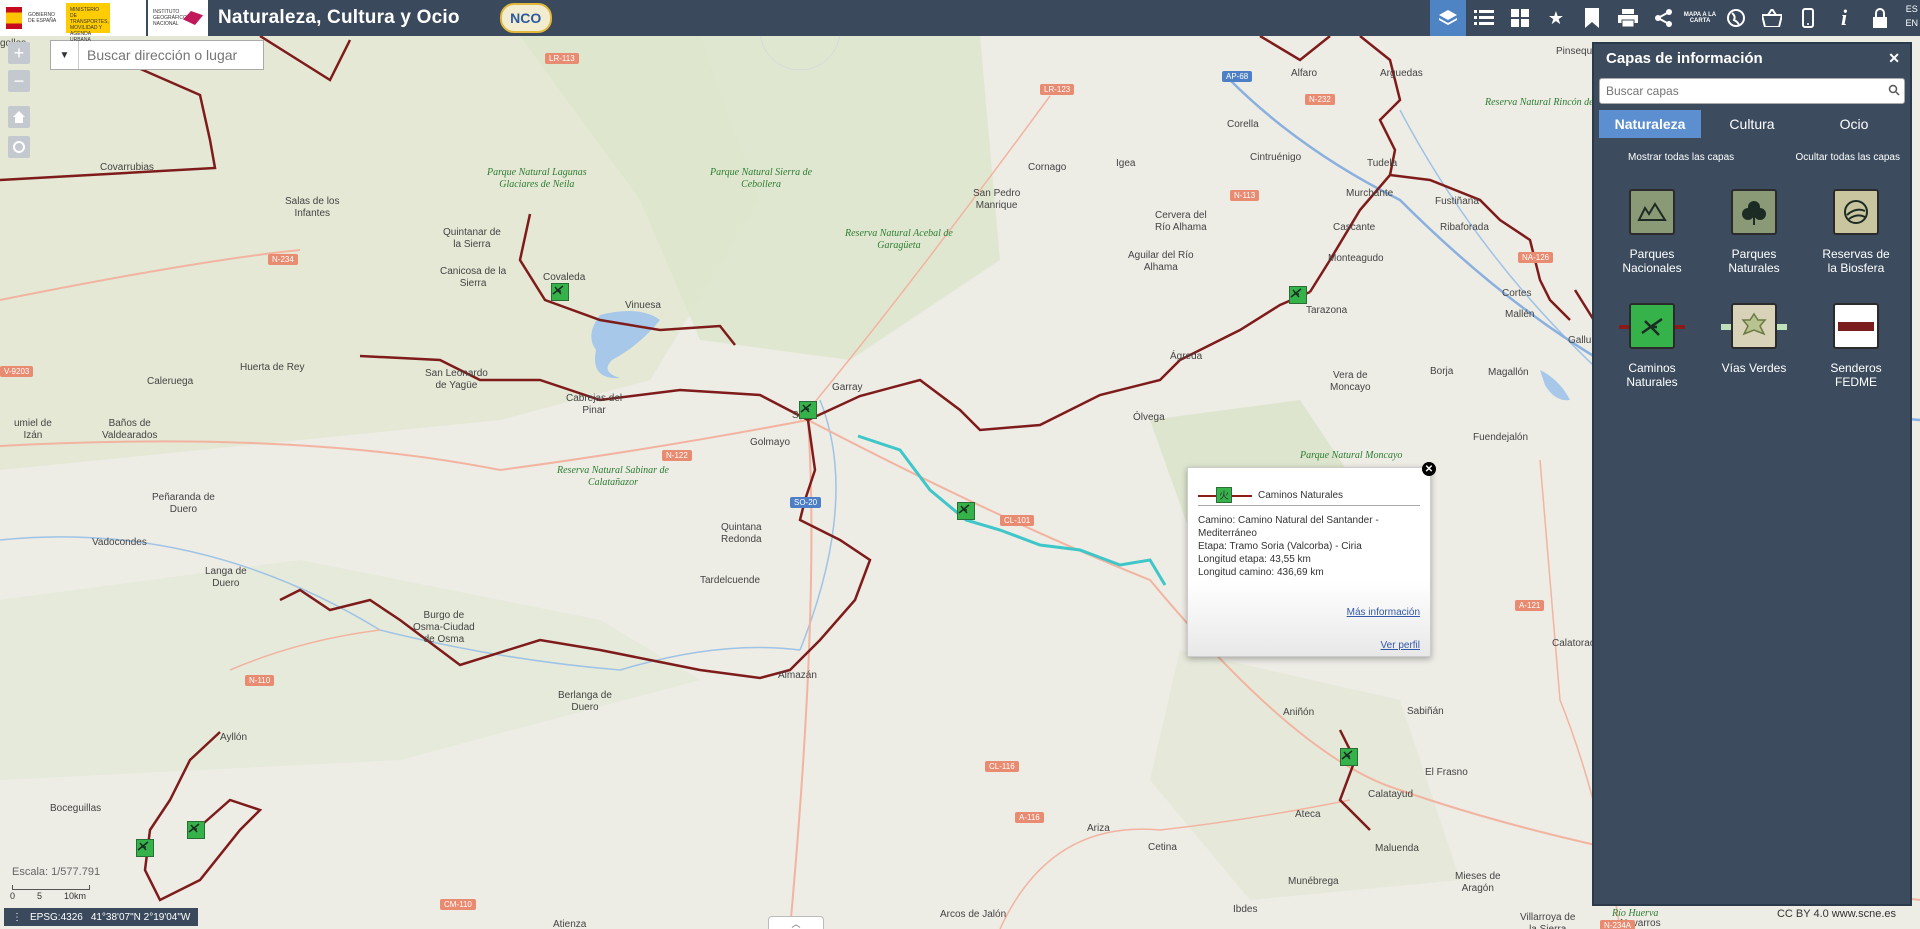  I want to click on view-profile-link: Ver perfil, so click(1400, 645).